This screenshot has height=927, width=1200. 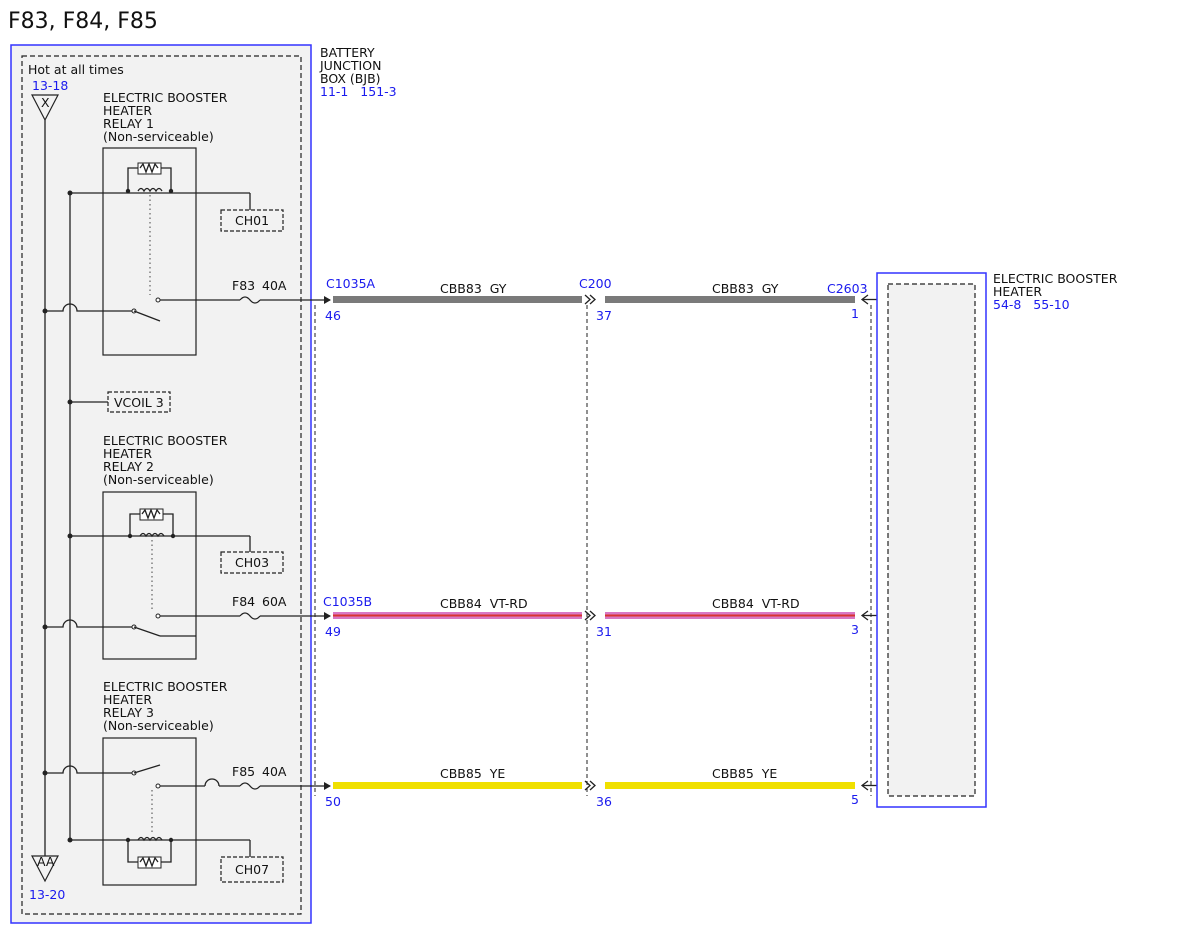 I want to click on connector-c2603: C2603, so click(x=847, y=288).